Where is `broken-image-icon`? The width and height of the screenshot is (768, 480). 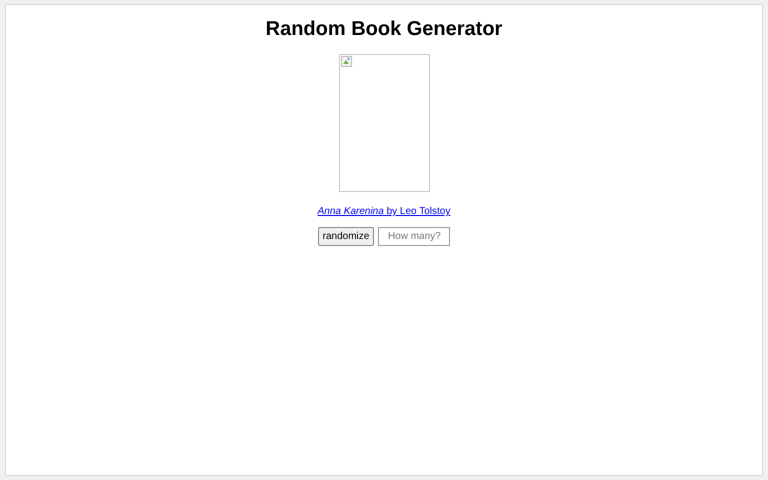 broken-image-icon is located at coordinates (346, 61).